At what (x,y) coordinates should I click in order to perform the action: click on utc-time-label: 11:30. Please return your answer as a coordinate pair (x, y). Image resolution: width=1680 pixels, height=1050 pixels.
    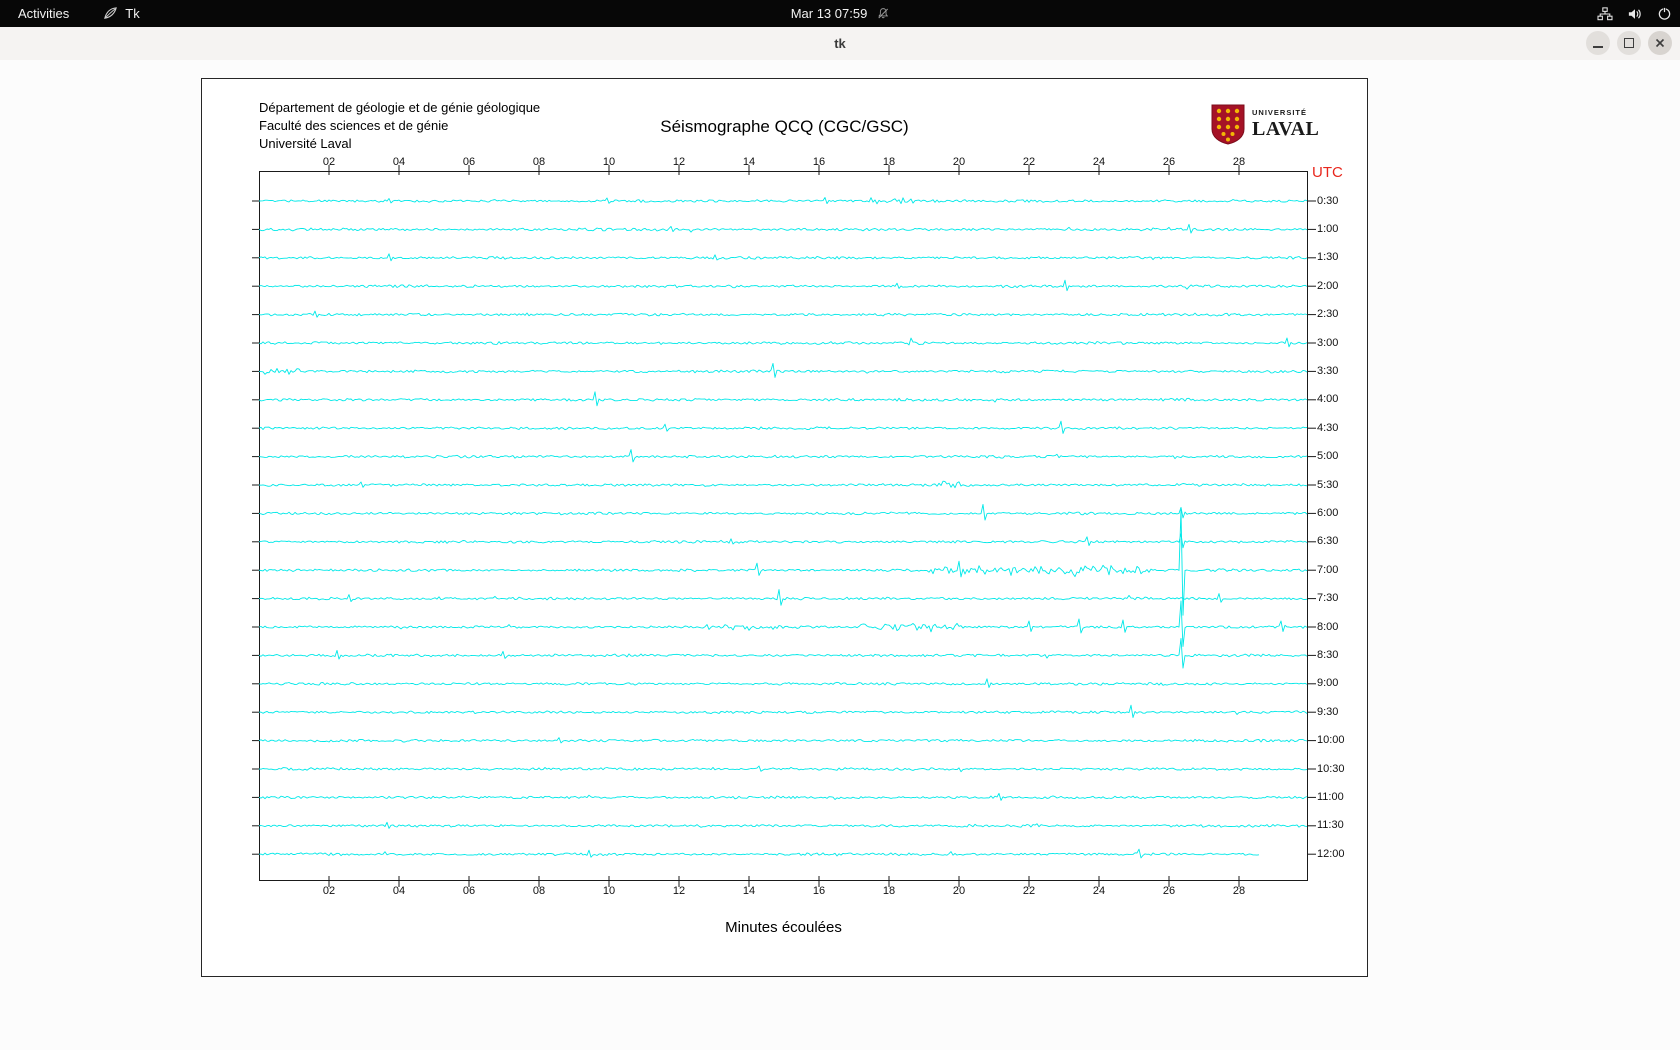
    Looking at the image, I should click on (1330, 825).